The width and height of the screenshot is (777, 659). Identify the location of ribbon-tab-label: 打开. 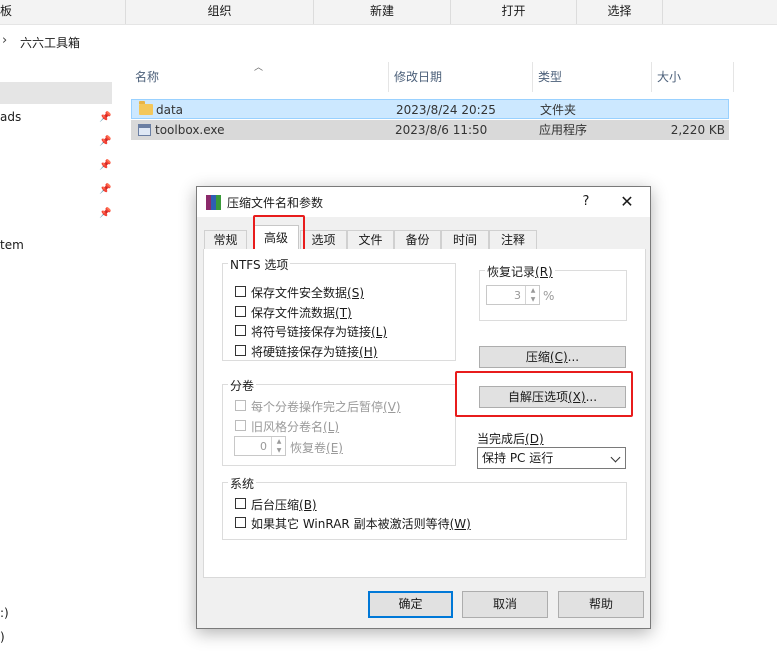
(513, 11).